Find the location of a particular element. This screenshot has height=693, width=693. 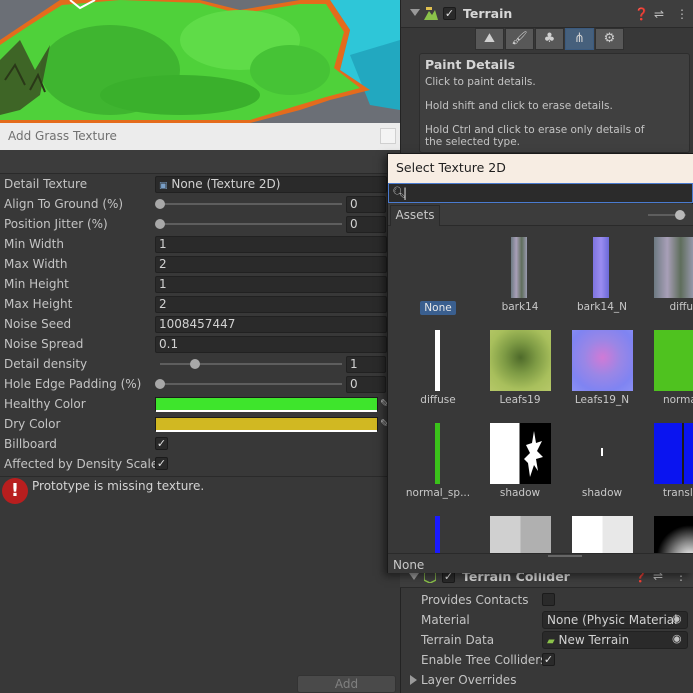

billboard-label: Billboard is located at coordinates (30, 444).